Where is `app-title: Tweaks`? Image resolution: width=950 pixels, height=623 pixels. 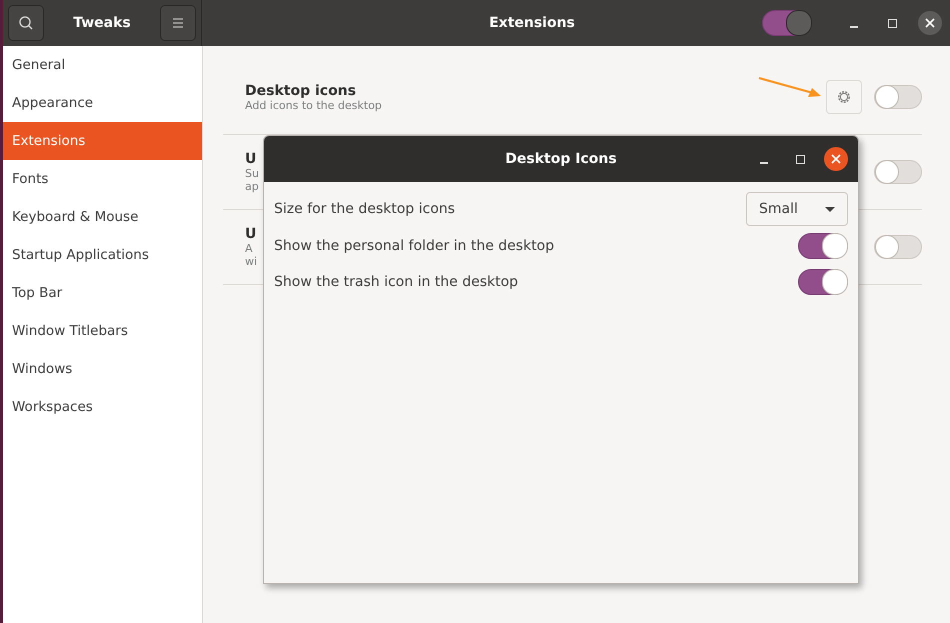
app-title: Tweaks is located at coordinates (102, 23).